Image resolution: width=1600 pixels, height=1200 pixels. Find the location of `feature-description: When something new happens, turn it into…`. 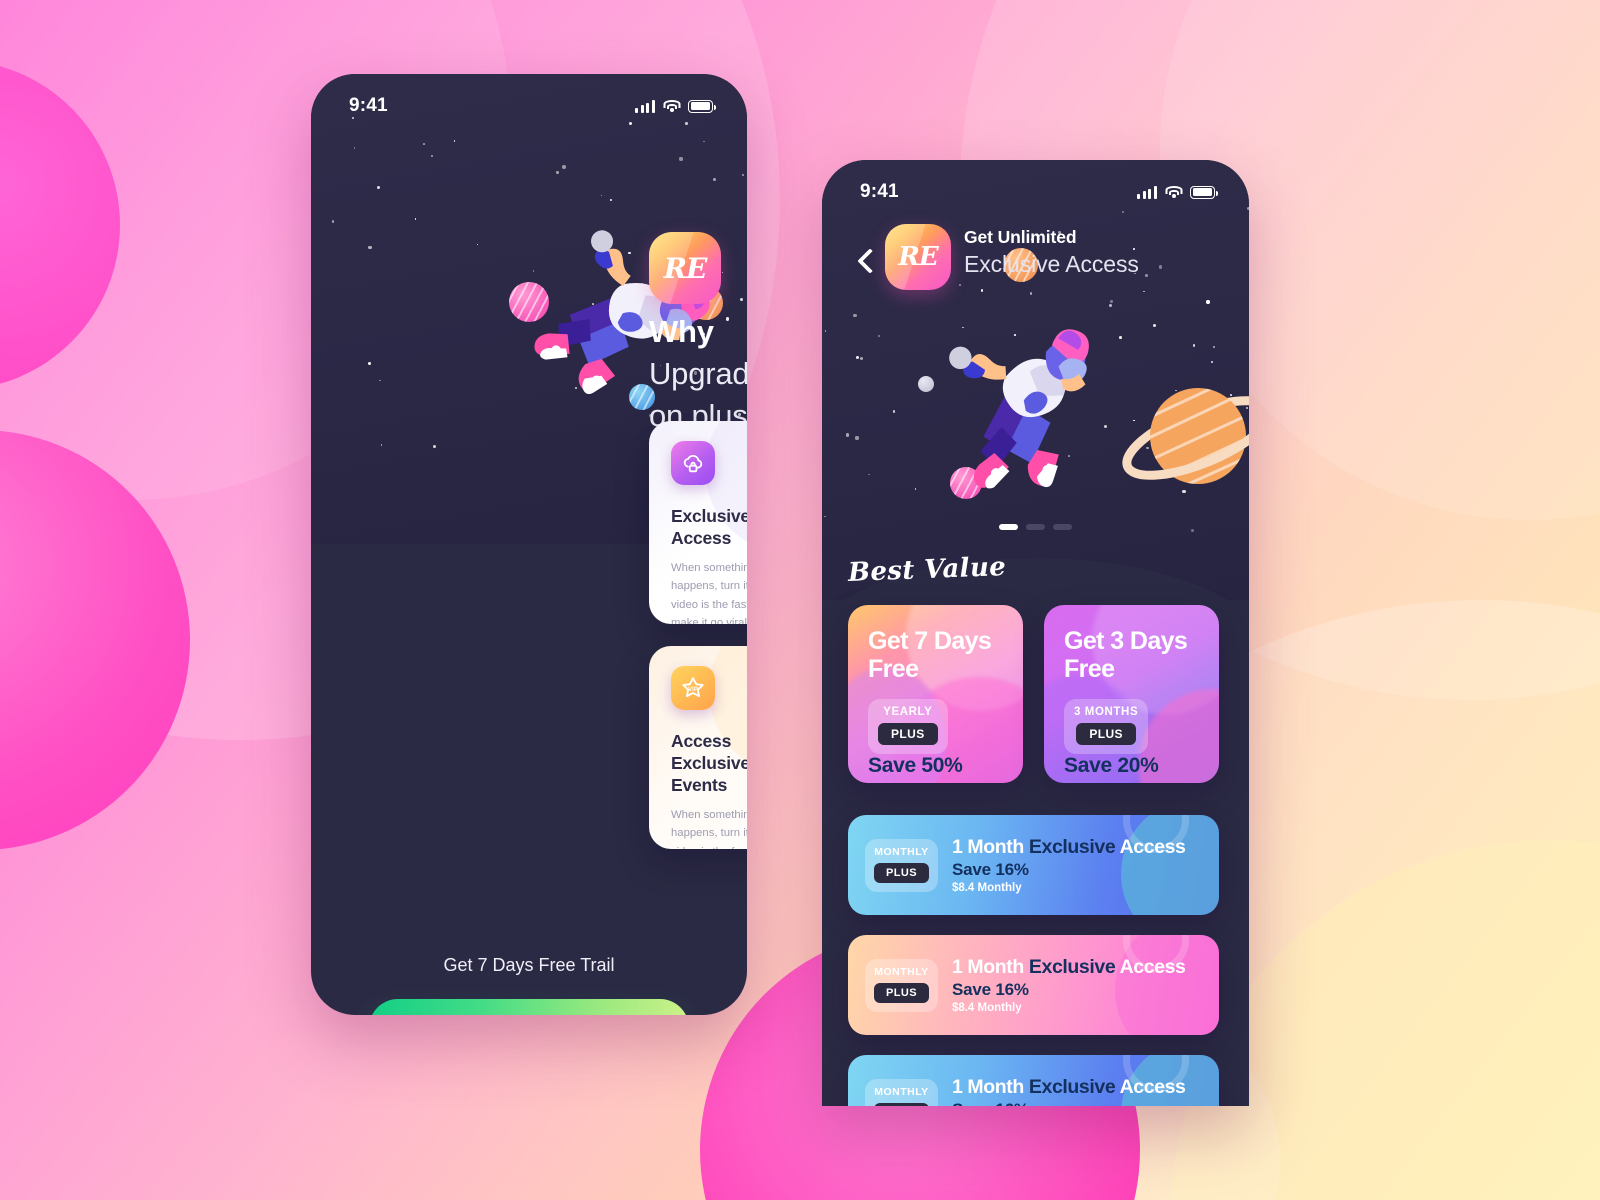

feature-description: When something new happens, turn it into… is located at coordinates (709, 593).